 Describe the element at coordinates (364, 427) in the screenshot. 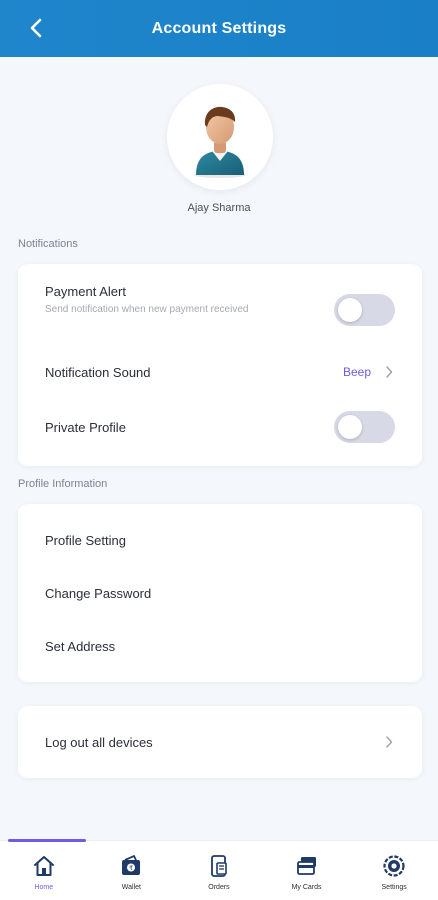

I see `private-profile-toggle` at that location.